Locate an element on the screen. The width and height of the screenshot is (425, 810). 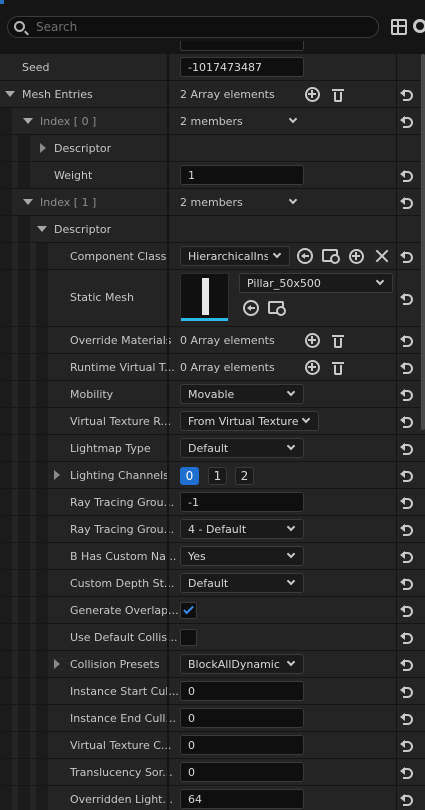
add-icon is located at coordinates (356, 256).